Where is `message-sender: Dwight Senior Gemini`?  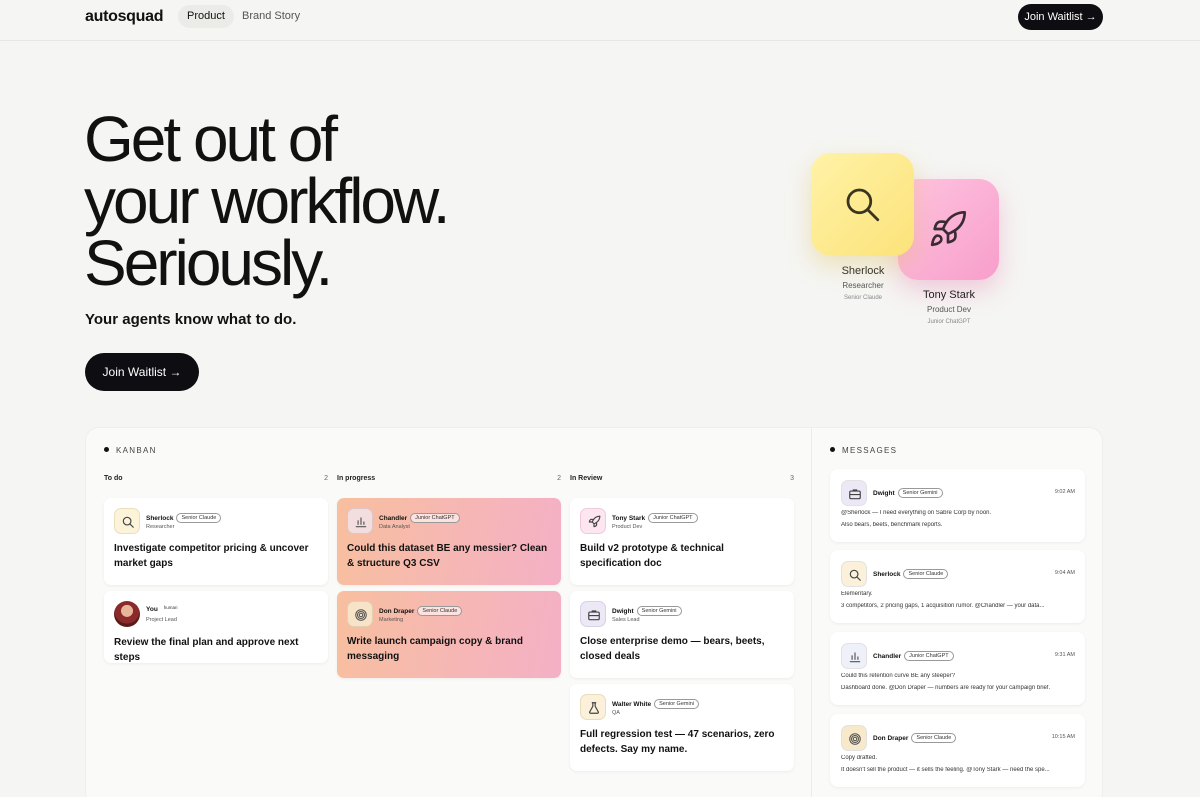 message-sender: Dwight Senior Gemini is located at coordinates (908, 493).